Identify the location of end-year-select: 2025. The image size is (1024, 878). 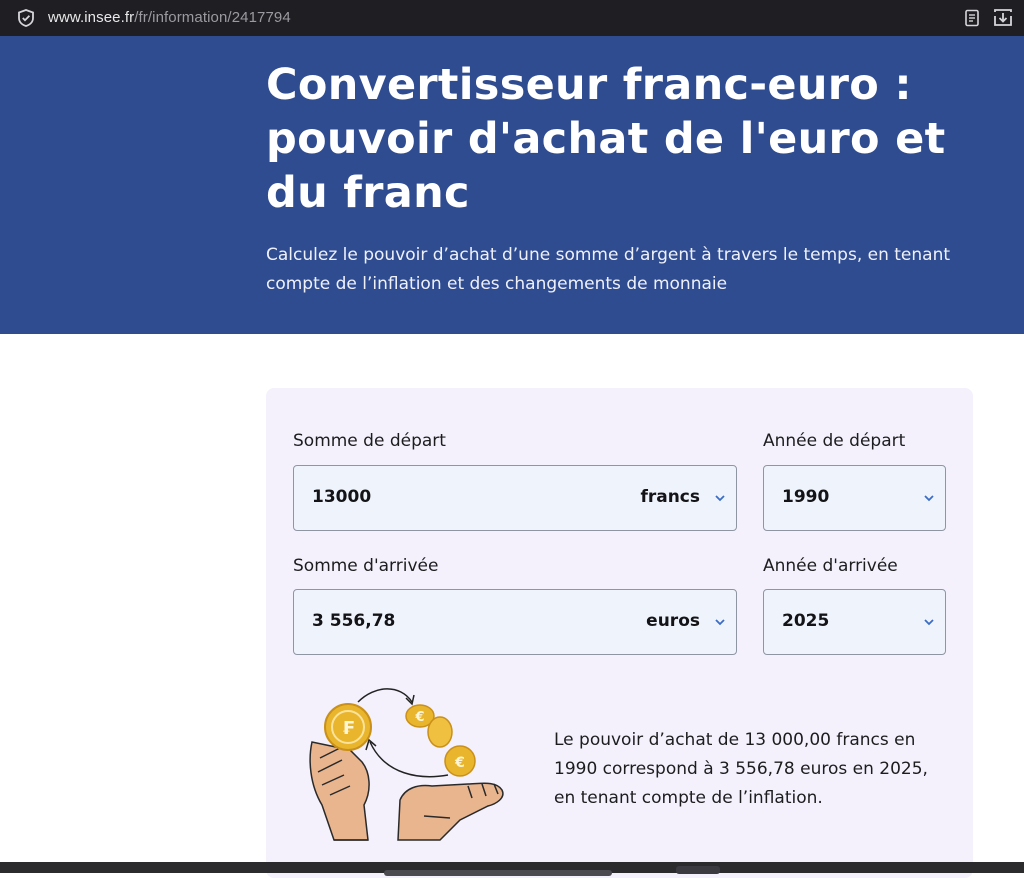
(854, 622).